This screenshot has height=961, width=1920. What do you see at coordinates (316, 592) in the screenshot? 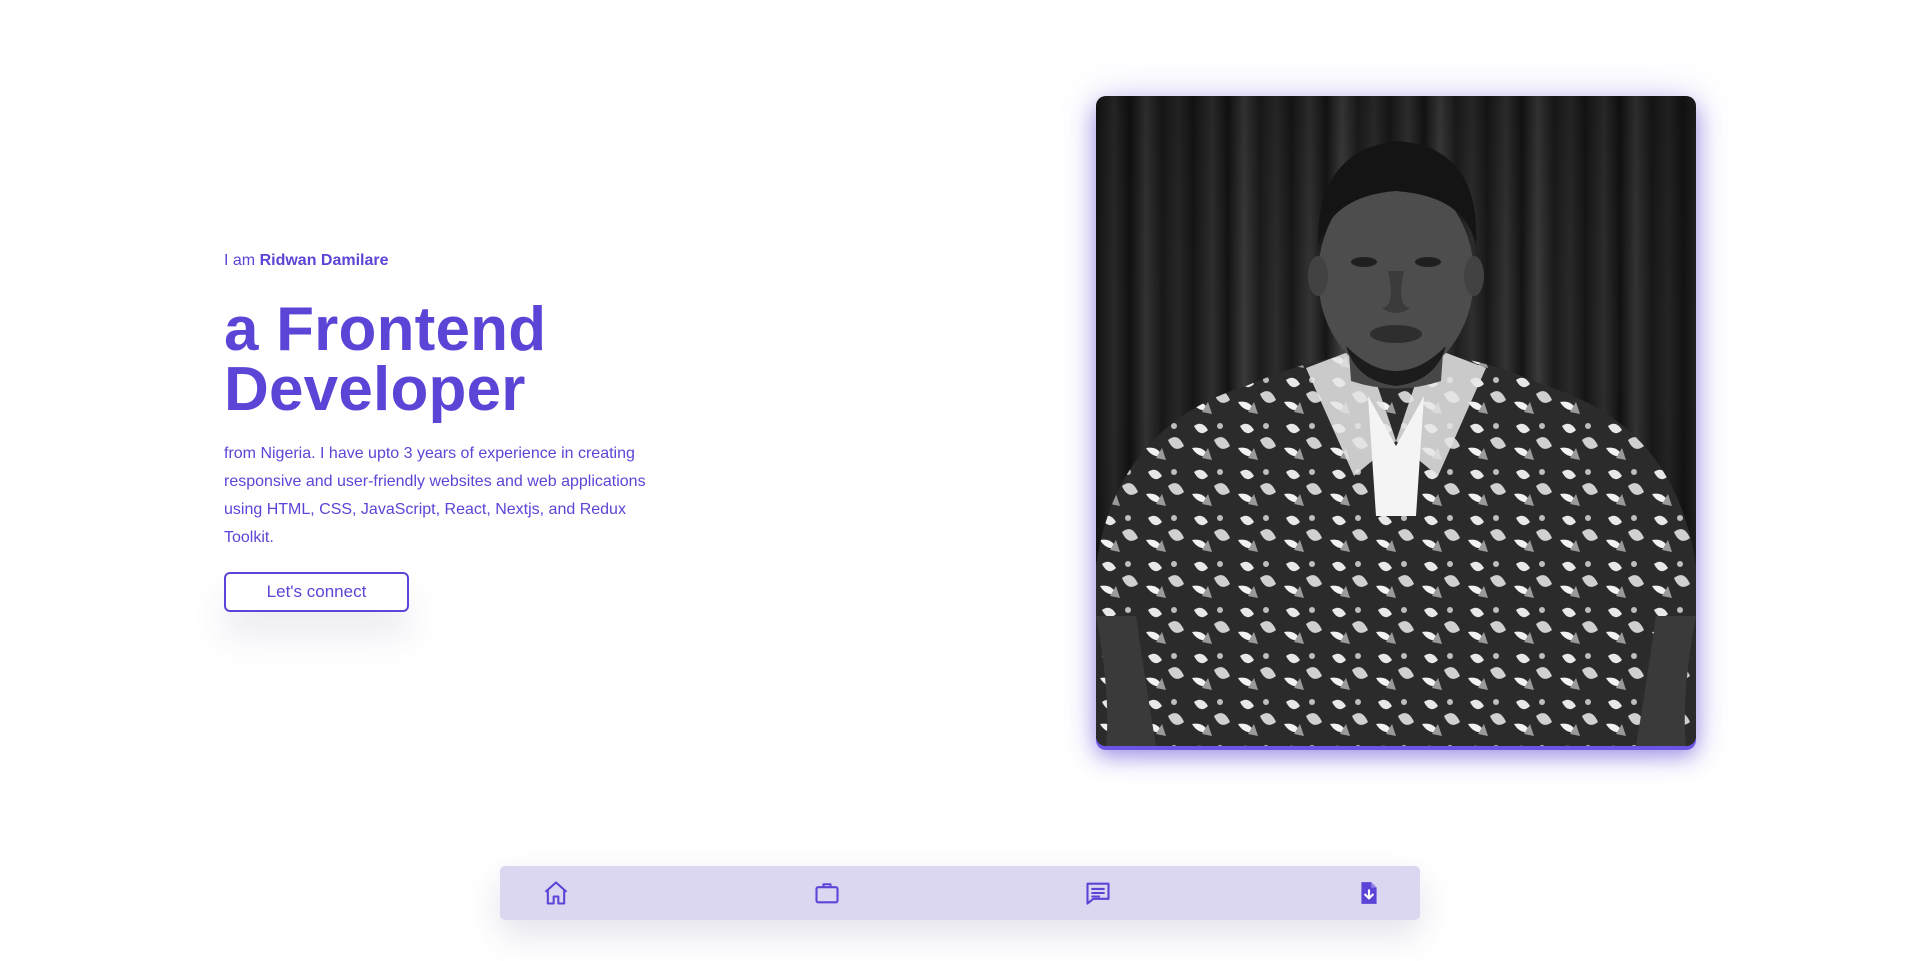
I see `lets-connect-button: Let's connect` at bounding box center [316, 592].